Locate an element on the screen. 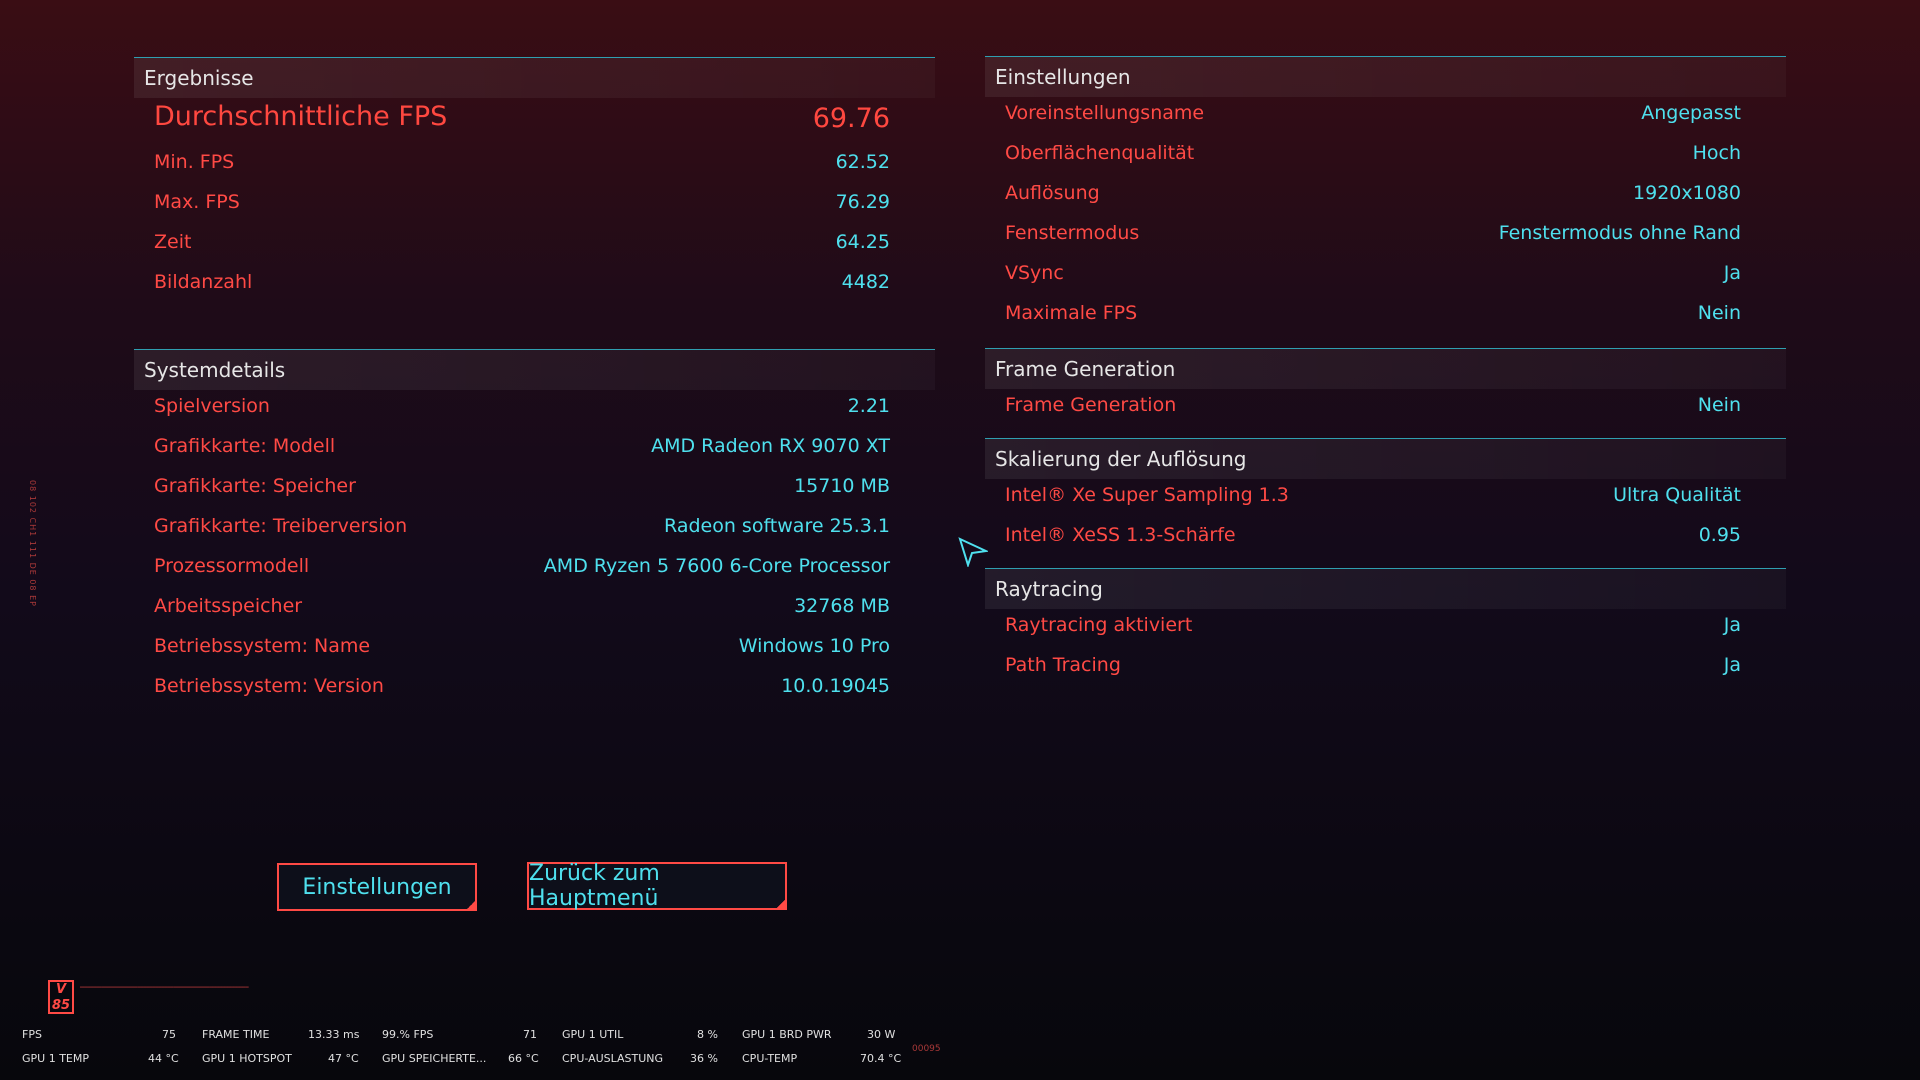 This screenshot has height=1080, width=1920. system-value: 10.0.19045 is located at coordinates (835, 686).